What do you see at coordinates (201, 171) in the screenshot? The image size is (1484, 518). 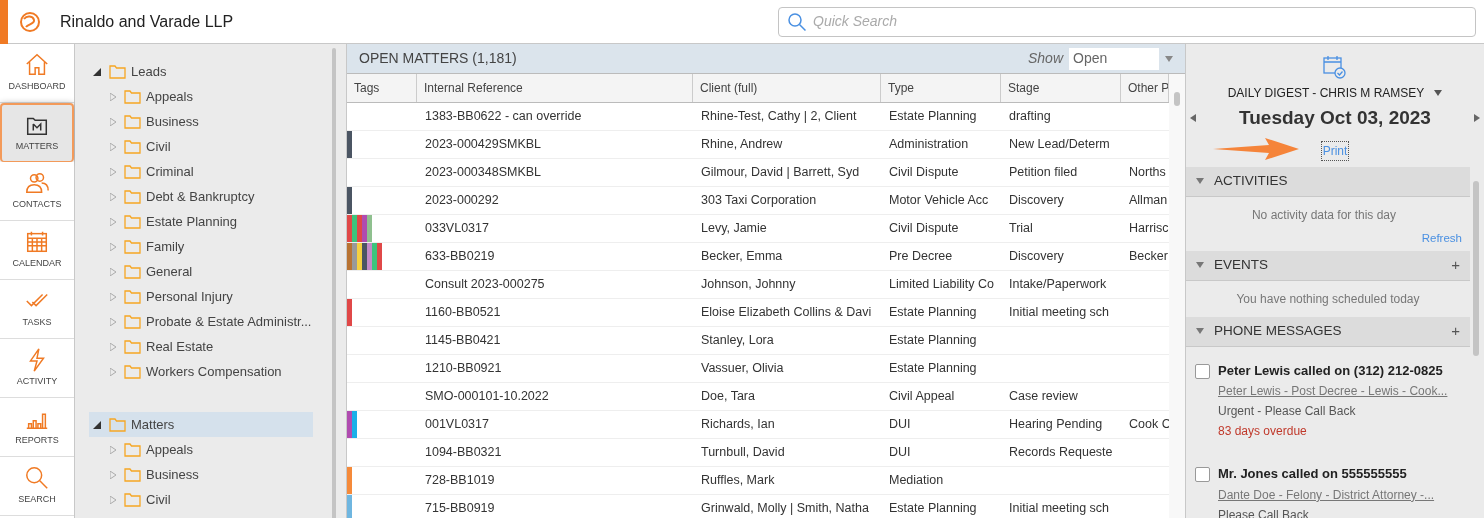 I see `tree-item: Criminal` at bounding box center [201, 171].